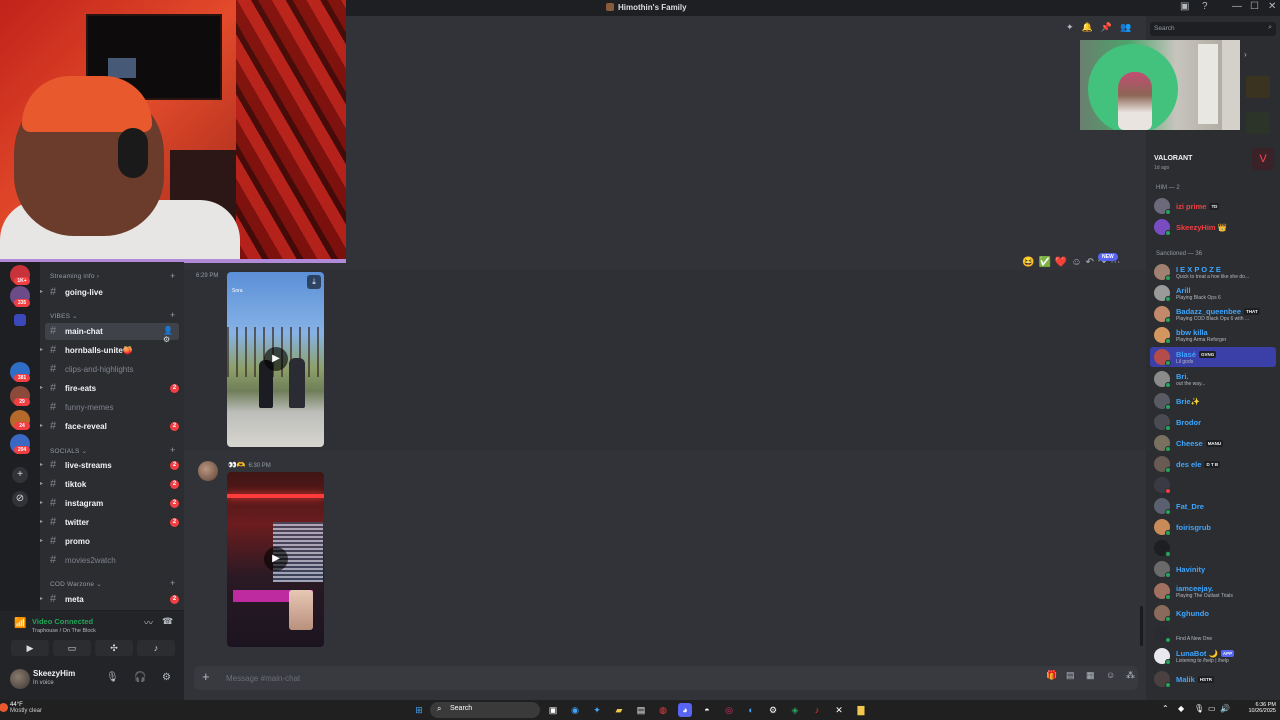 This screenshot has height=720, width=1280. I want to click on app-icon: ◐, so click(751, 710).